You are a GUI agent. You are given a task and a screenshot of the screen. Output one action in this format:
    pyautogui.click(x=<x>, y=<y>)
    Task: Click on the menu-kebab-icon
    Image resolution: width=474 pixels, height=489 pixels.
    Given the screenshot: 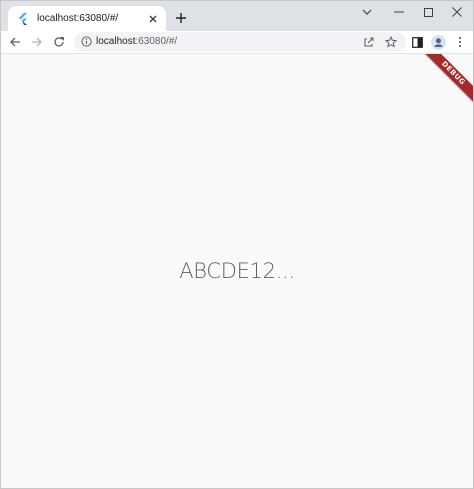 What is the action you would take?
    pyautogui.click(x=460, y=42)
    